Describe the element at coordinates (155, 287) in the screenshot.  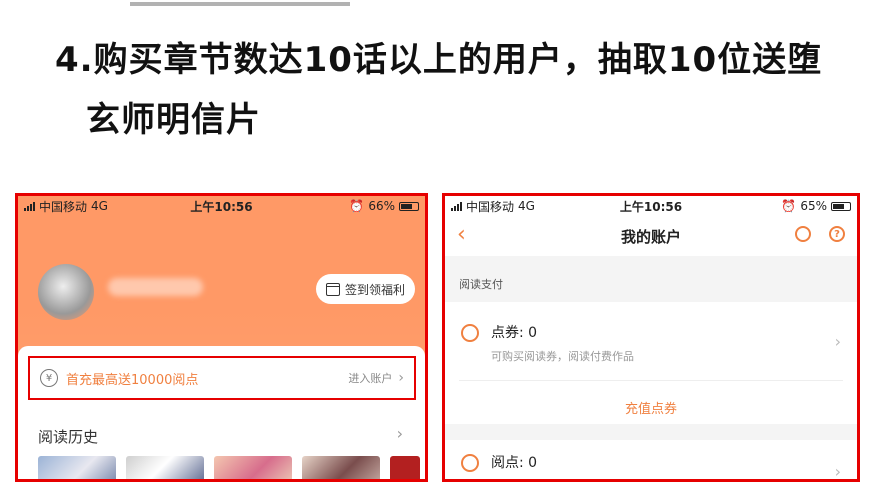
I see `username-blurred` at that location.